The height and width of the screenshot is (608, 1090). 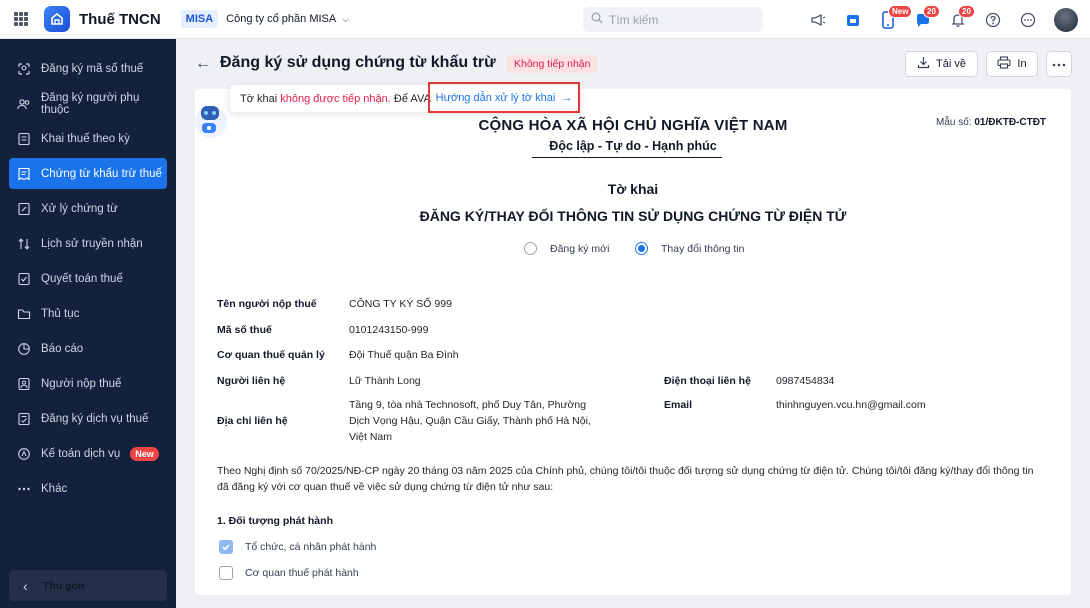 I want to click on radio-button, so click(x=530, y=248).